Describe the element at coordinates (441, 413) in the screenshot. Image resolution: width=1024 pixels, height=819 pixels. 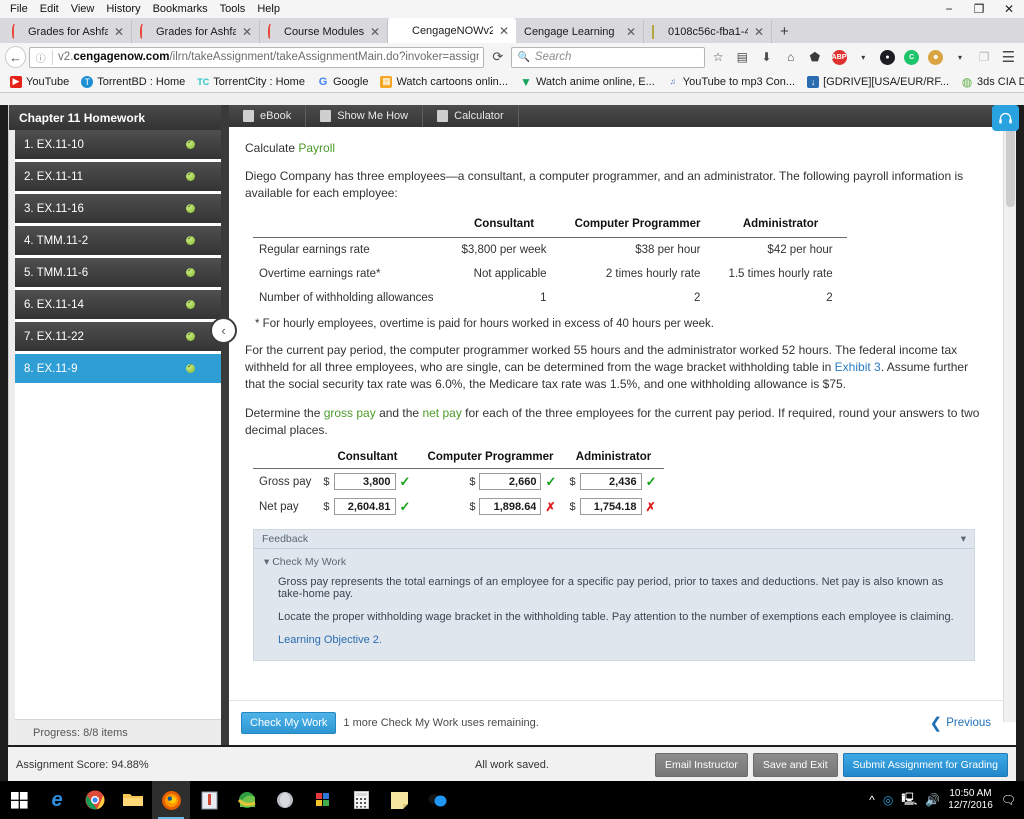
I see `net-pay-link: net pay` at that location.